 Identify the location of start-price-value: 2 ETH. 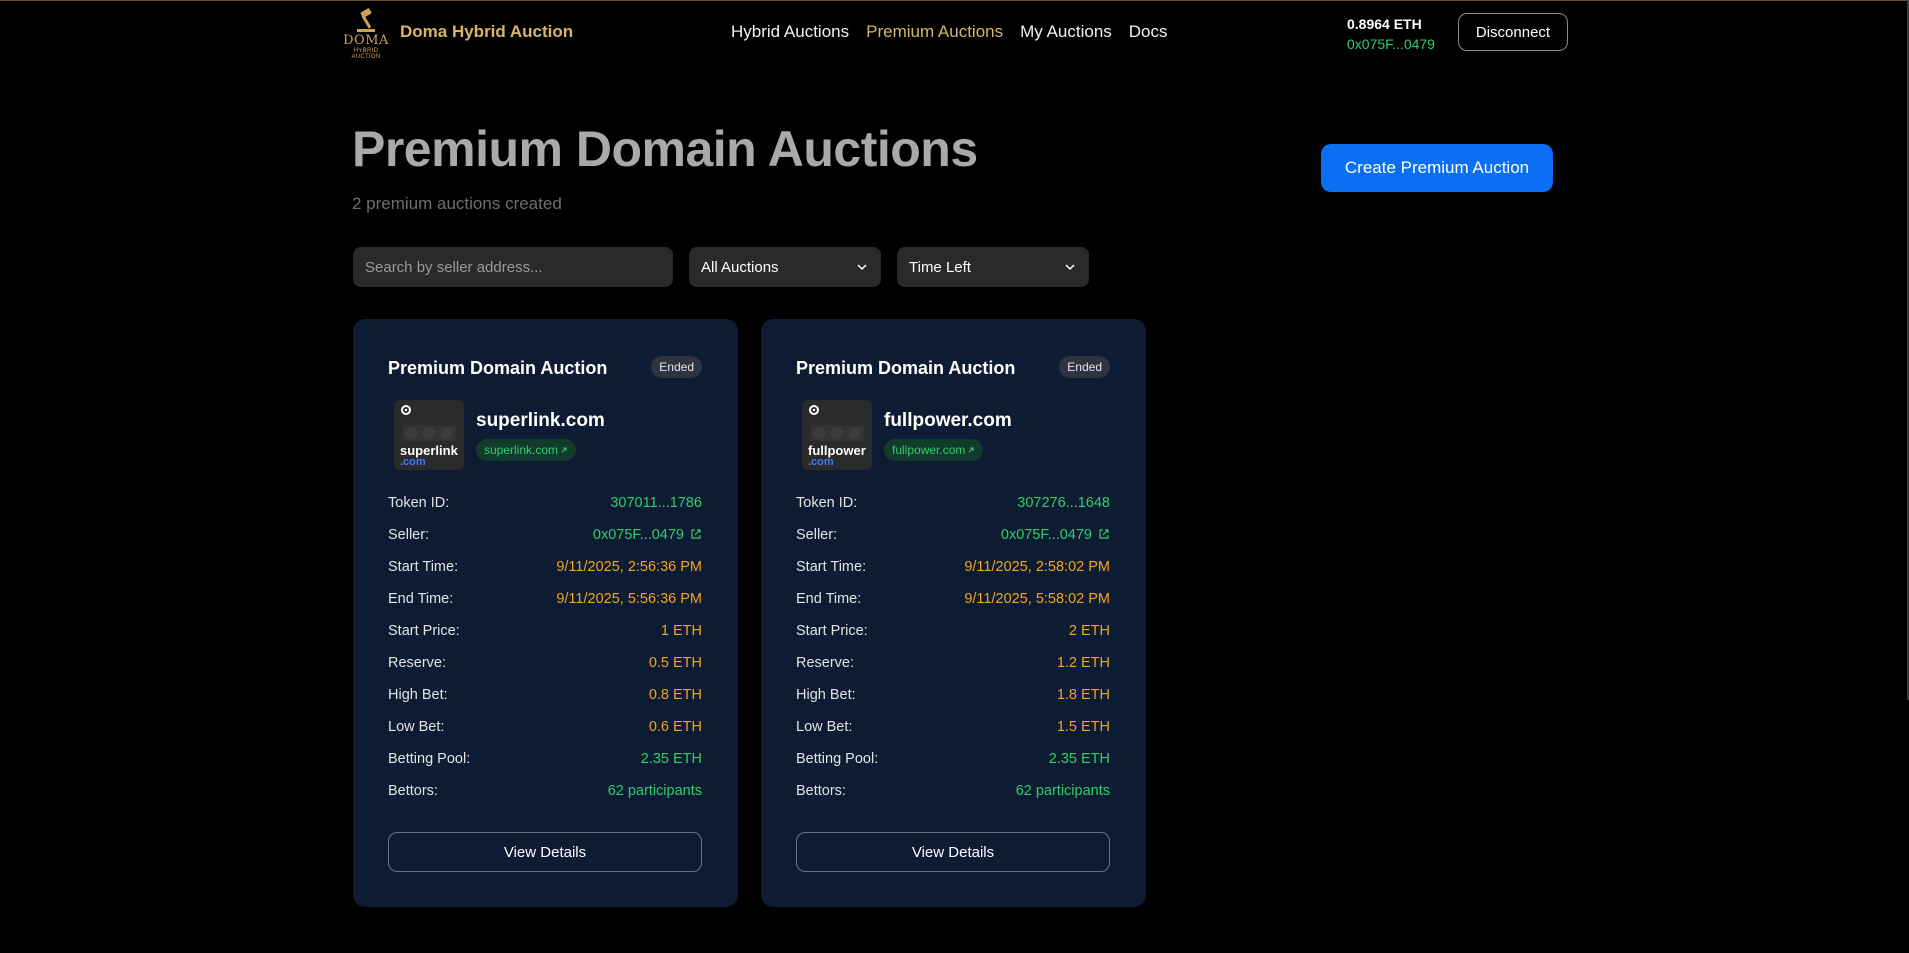
(1089, 631).